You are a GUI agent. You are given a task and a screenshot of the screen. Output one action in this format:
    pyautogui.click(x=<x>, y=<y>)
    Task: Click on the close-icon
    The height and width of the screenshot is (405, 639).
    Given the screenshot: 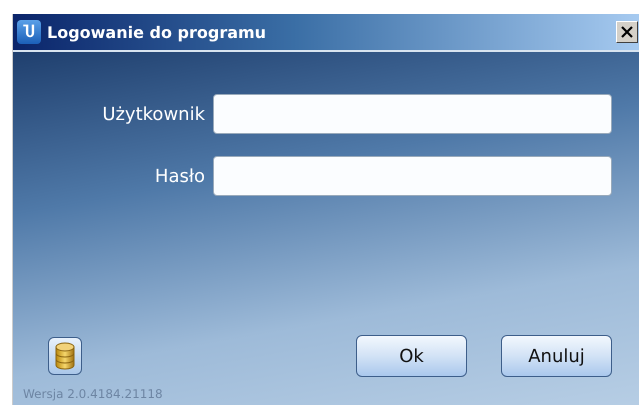 What is the action you would take?
    pyautogui.click(x=627, y=32)
    